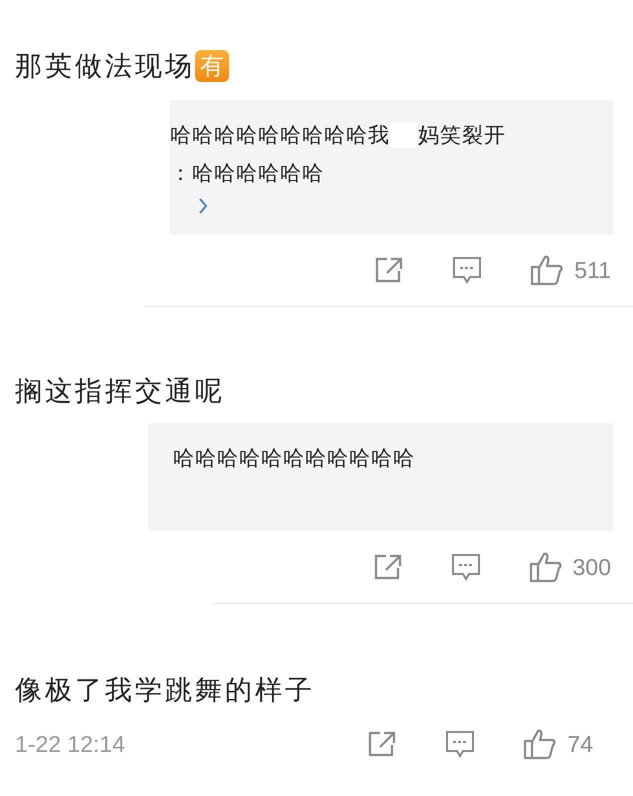 The image size is (633, 796). What do you see at coordinates (212, 66) in the screenshot?
I see `emoji-badge: 有` at bounding box center [212, 66].